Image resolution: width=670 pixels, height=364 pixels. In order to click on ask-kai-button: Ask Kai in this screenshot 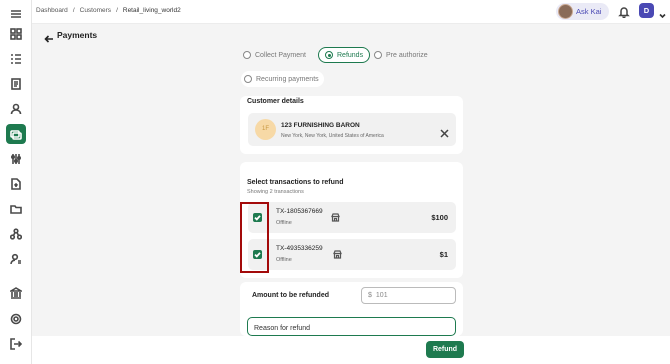, I will do `click(583, 11)`.